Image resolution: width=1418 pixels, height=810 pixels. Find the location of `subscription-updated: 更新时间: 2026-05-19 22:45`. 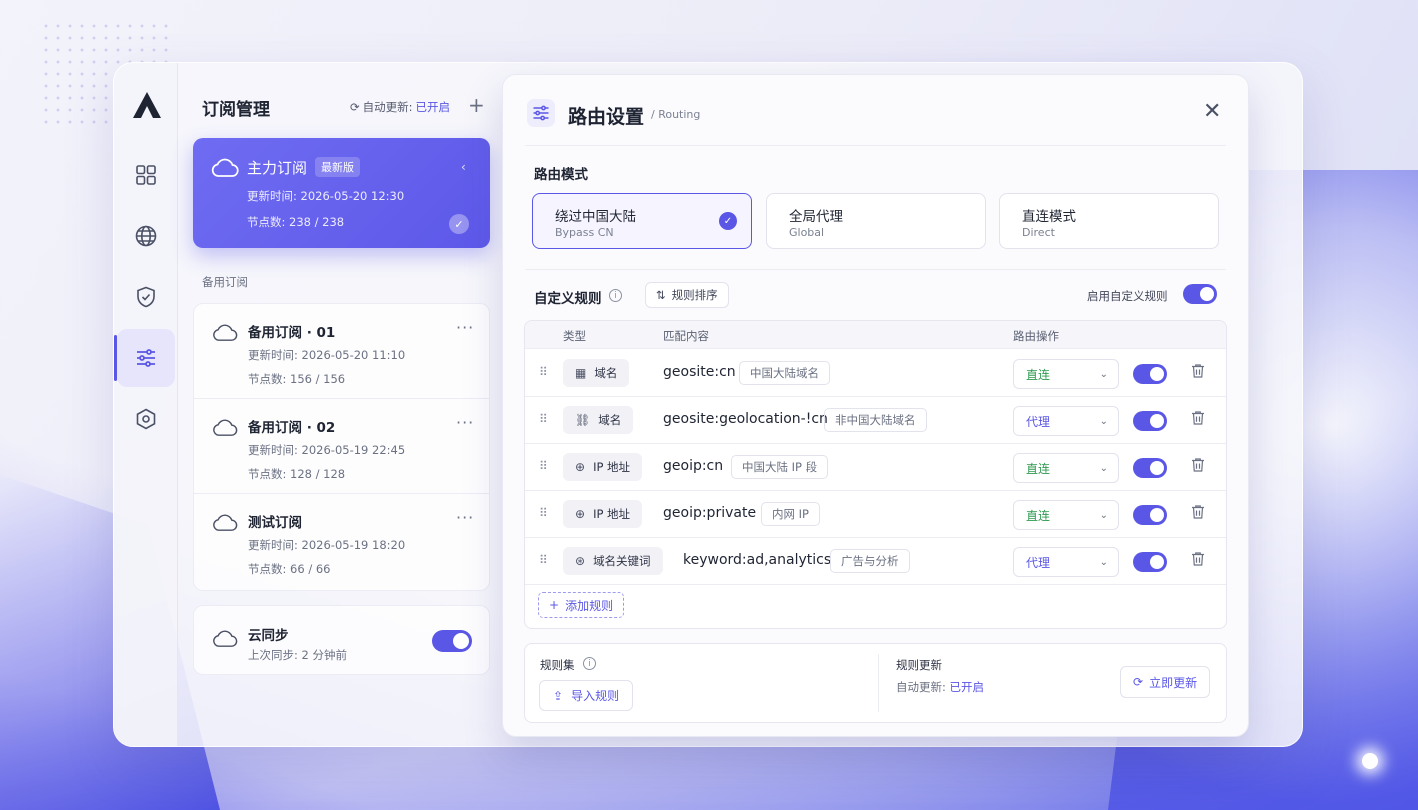

subscription-updated: 更新时间: 2026-05-19 22:45 is located at coordinates (327, 450).